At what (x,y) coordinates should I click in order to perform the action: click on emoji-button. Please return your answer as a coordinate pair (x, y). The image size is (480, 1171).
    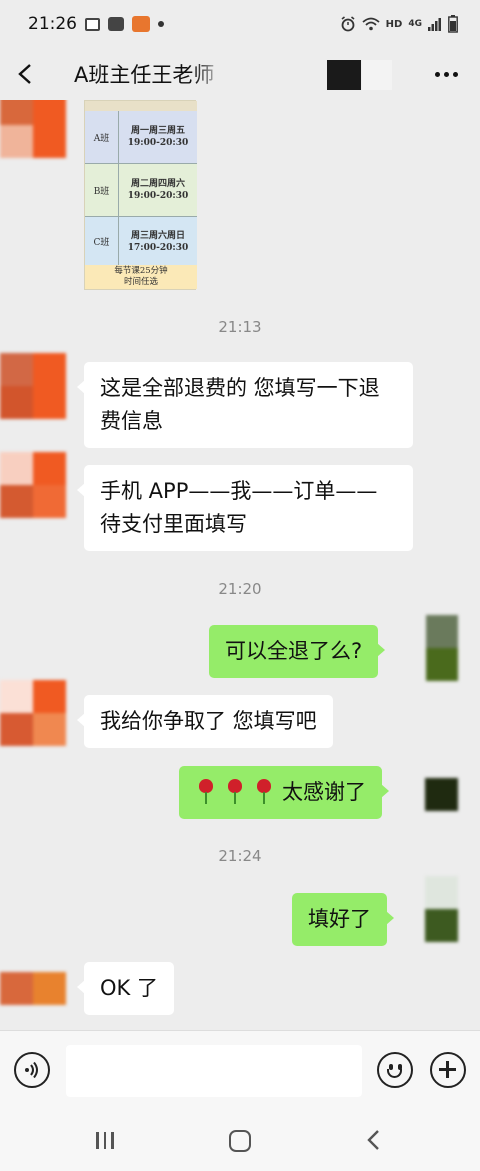
    Looking at the image, I should click on (395, 1070).